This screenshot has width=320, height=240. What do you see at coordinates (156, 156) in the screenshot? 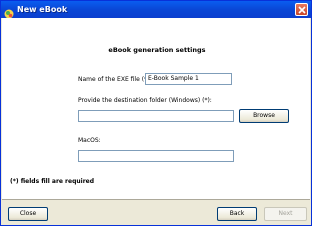
I see `macos-field` at bounding box center [156, 156].